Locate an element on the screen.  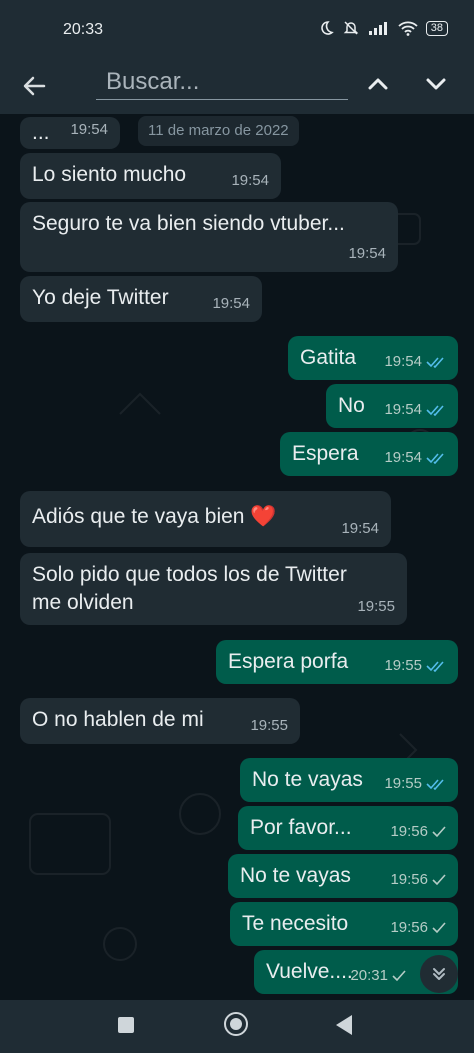
message-outgoing: No te vayas 19:56 is located at coordinates (343, 876).